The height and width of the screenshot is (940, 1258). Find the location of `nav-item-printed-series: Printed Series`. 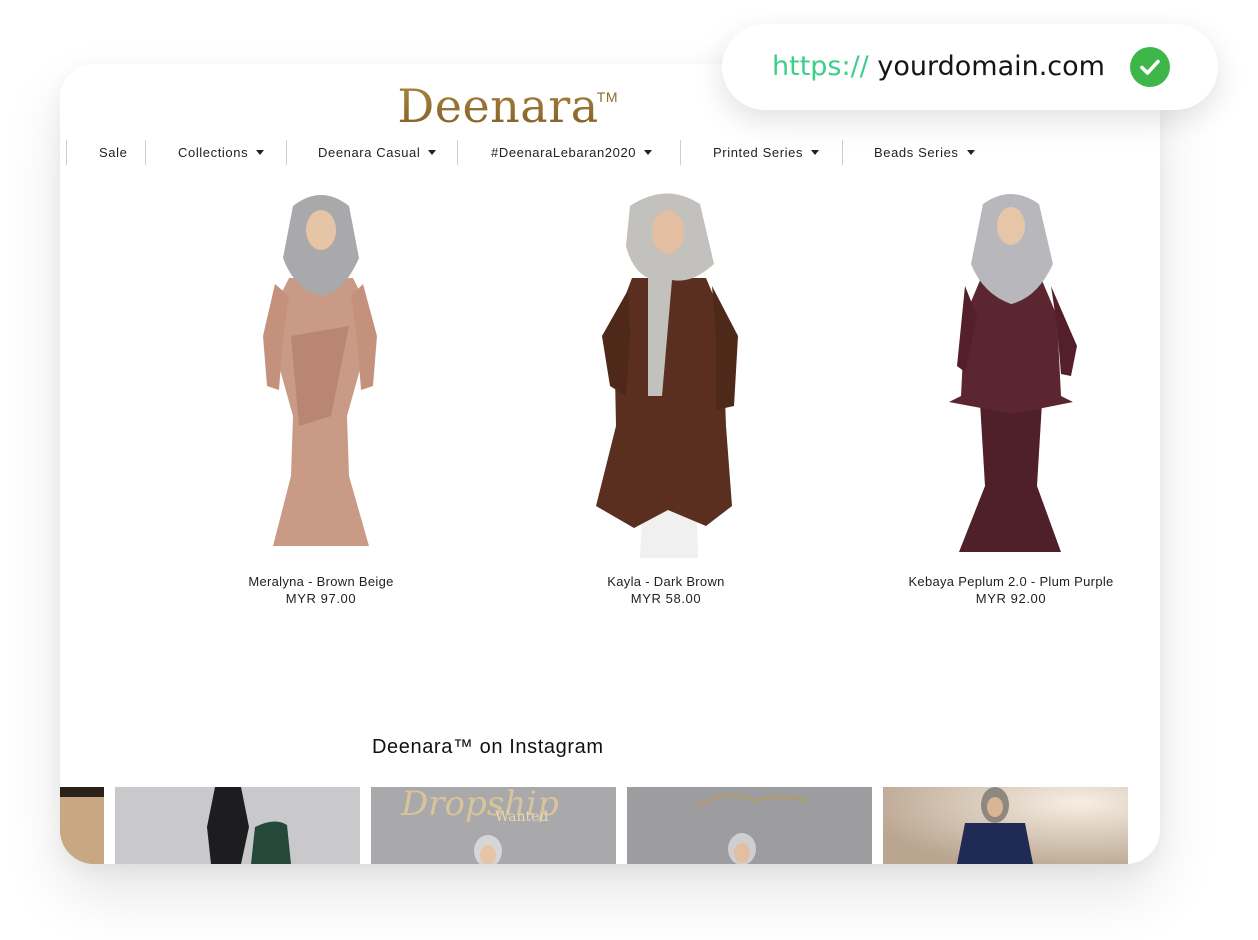

nav-item-printed-series: Printed Series is located at coordinates (766, 152).